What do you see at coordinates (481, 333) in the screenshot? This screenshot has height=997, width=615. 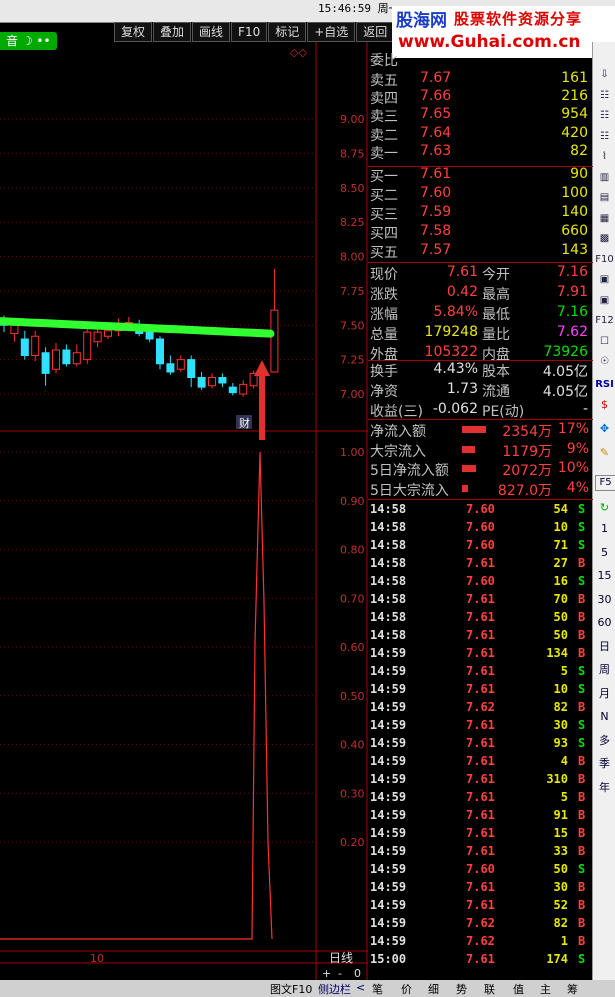 I see `quote-row: 总量 179248 量比 7.62` at bounding box center [481, 333].